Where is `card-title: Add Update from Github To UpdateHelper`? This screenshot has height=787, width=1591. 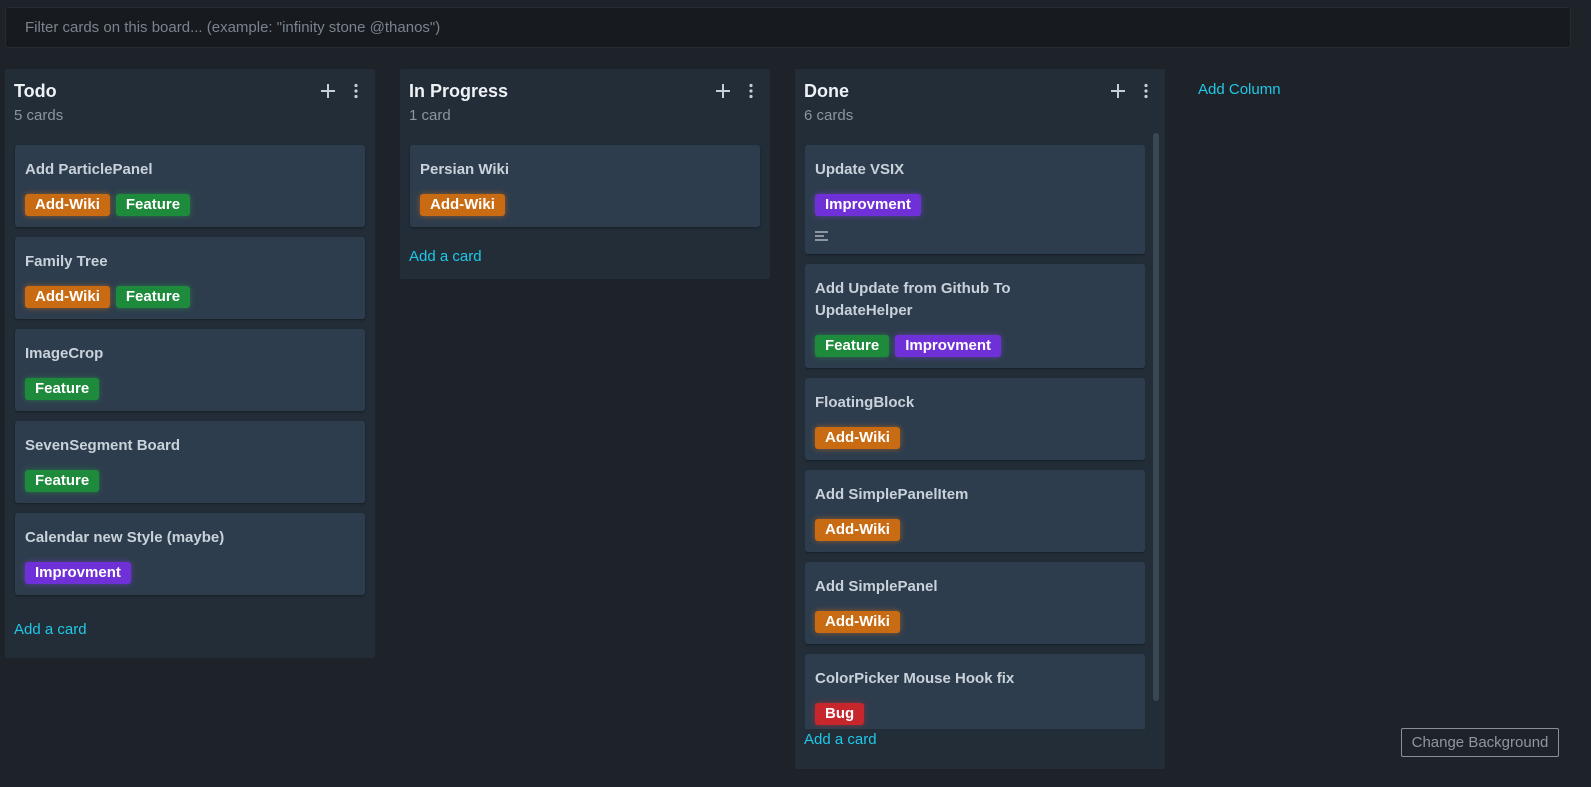
card-title: Add Update from Github To UpdateHelper is located at coordinates (913, 299).